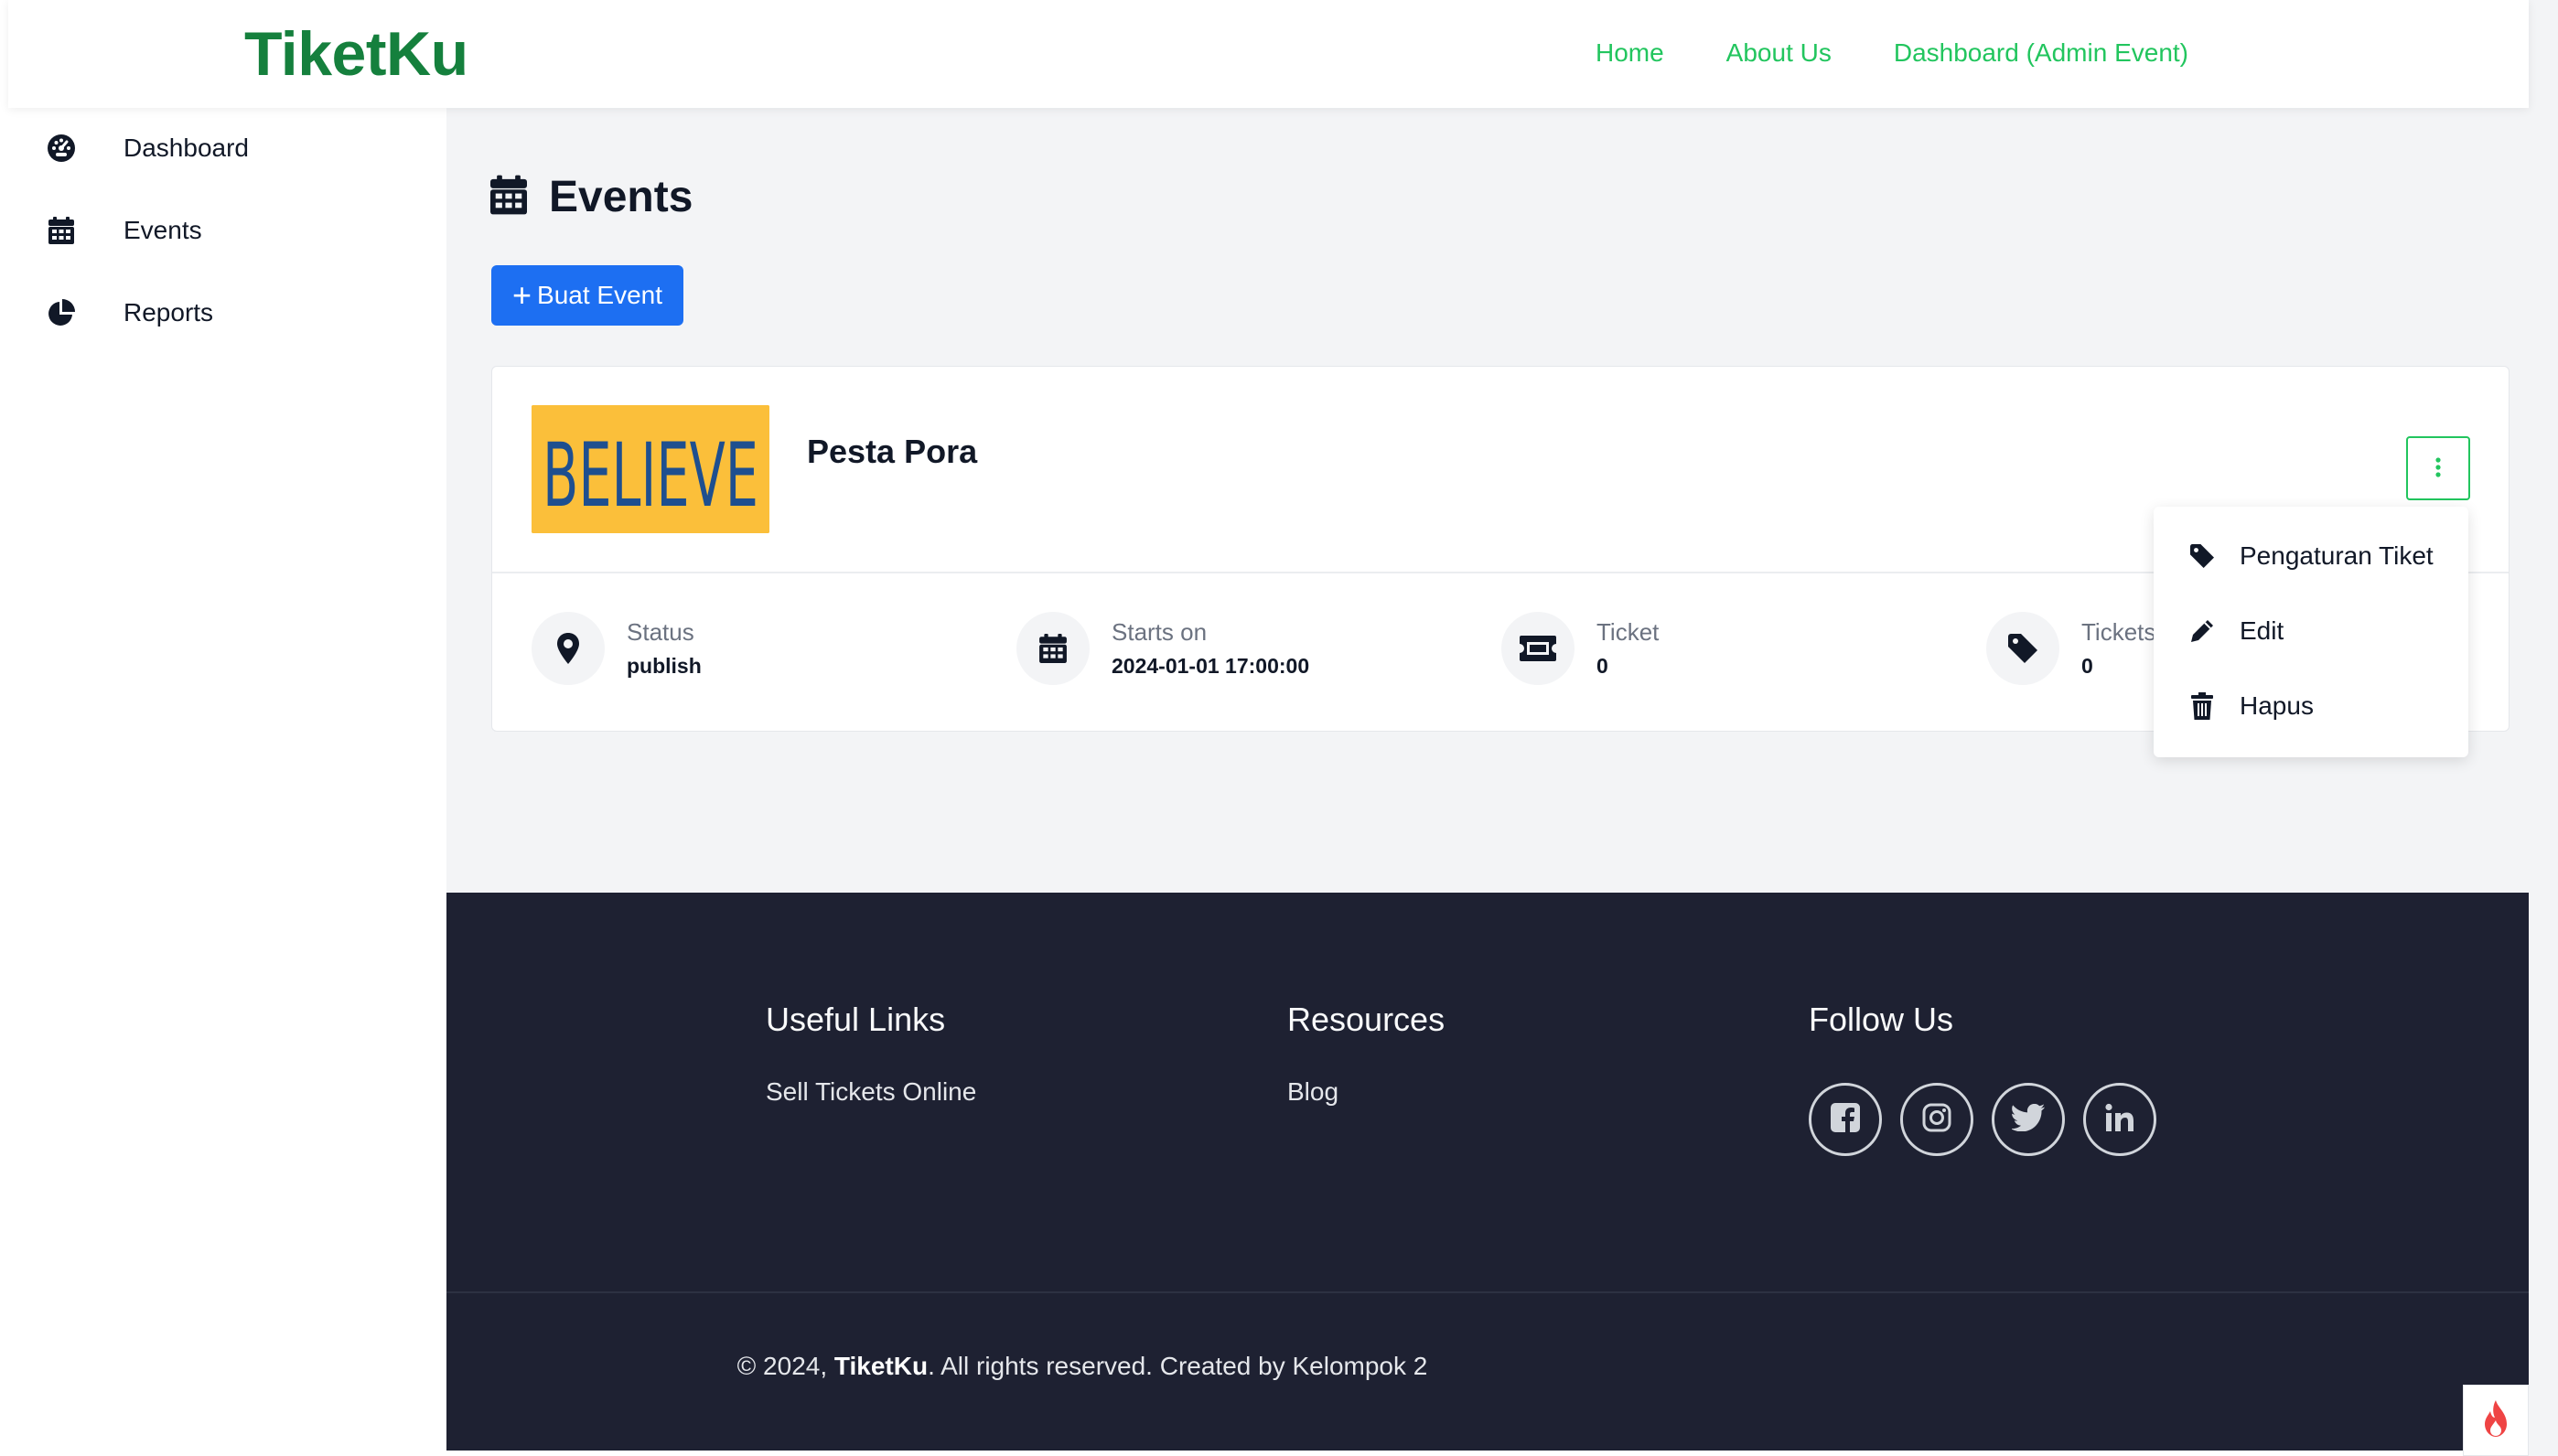  What do you see at coordinates (617, 648) in the screenshot?
I see `meta-status: Status publish` at bounding box center [617, 648].